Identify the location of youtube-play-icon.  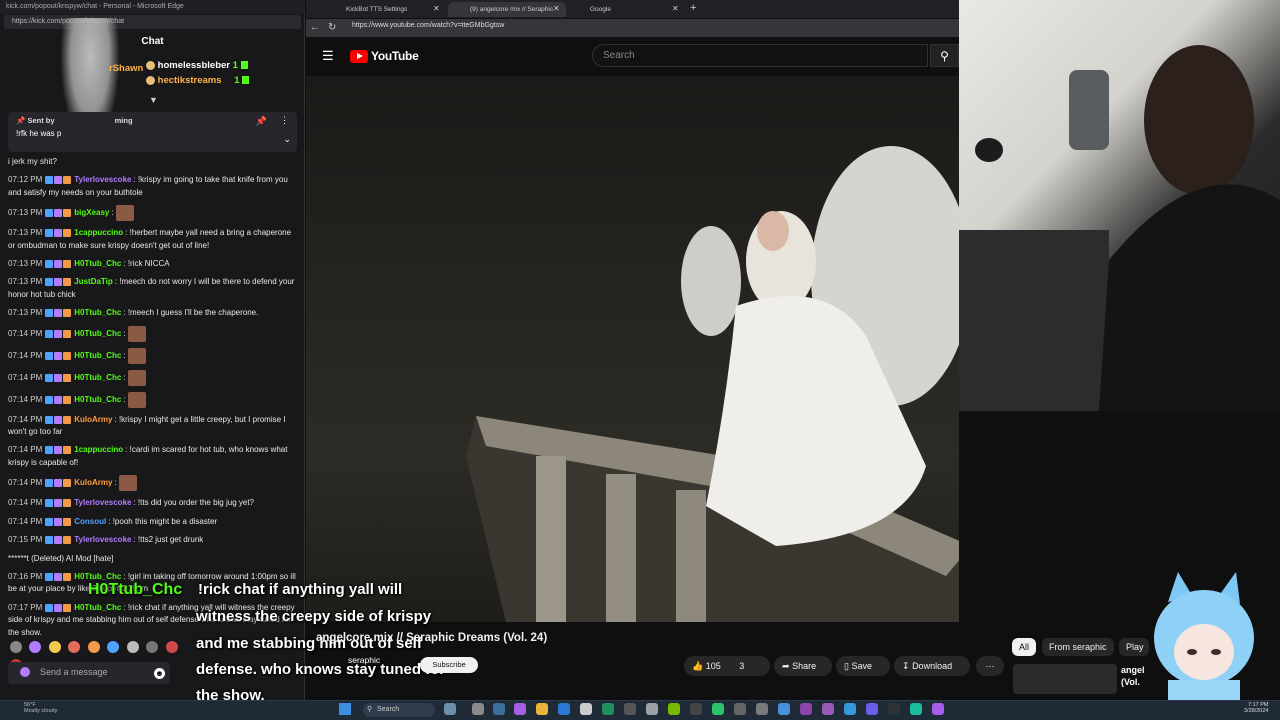
(359, 57).